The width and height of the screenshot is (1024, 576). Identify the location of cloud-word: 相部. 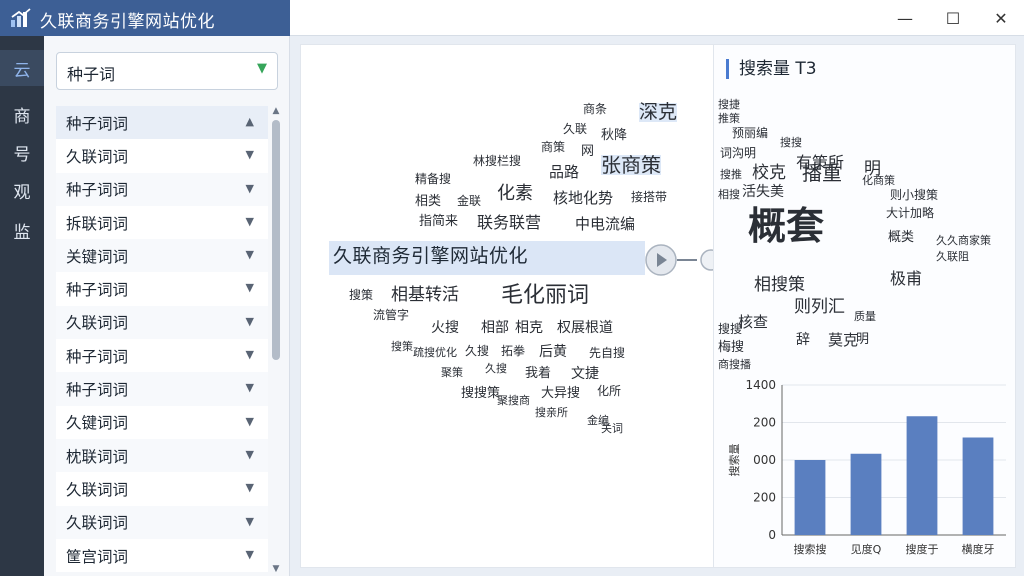
(495, 328).